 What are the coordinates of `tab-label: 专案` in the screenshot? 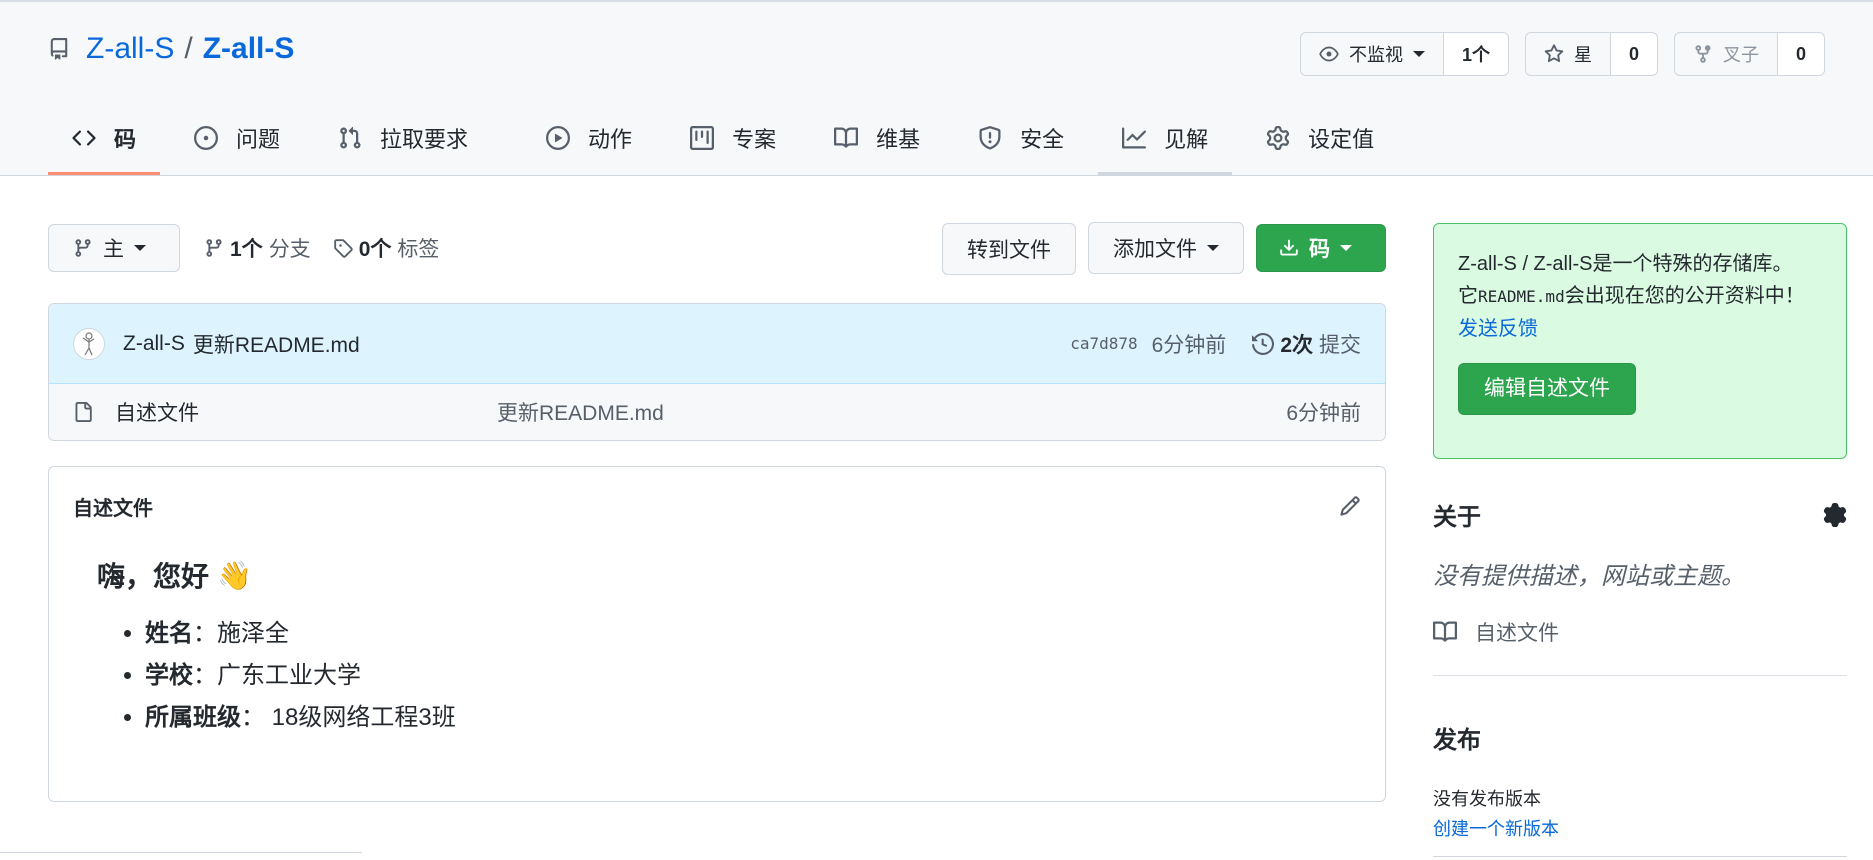 It's located at (754, 139).